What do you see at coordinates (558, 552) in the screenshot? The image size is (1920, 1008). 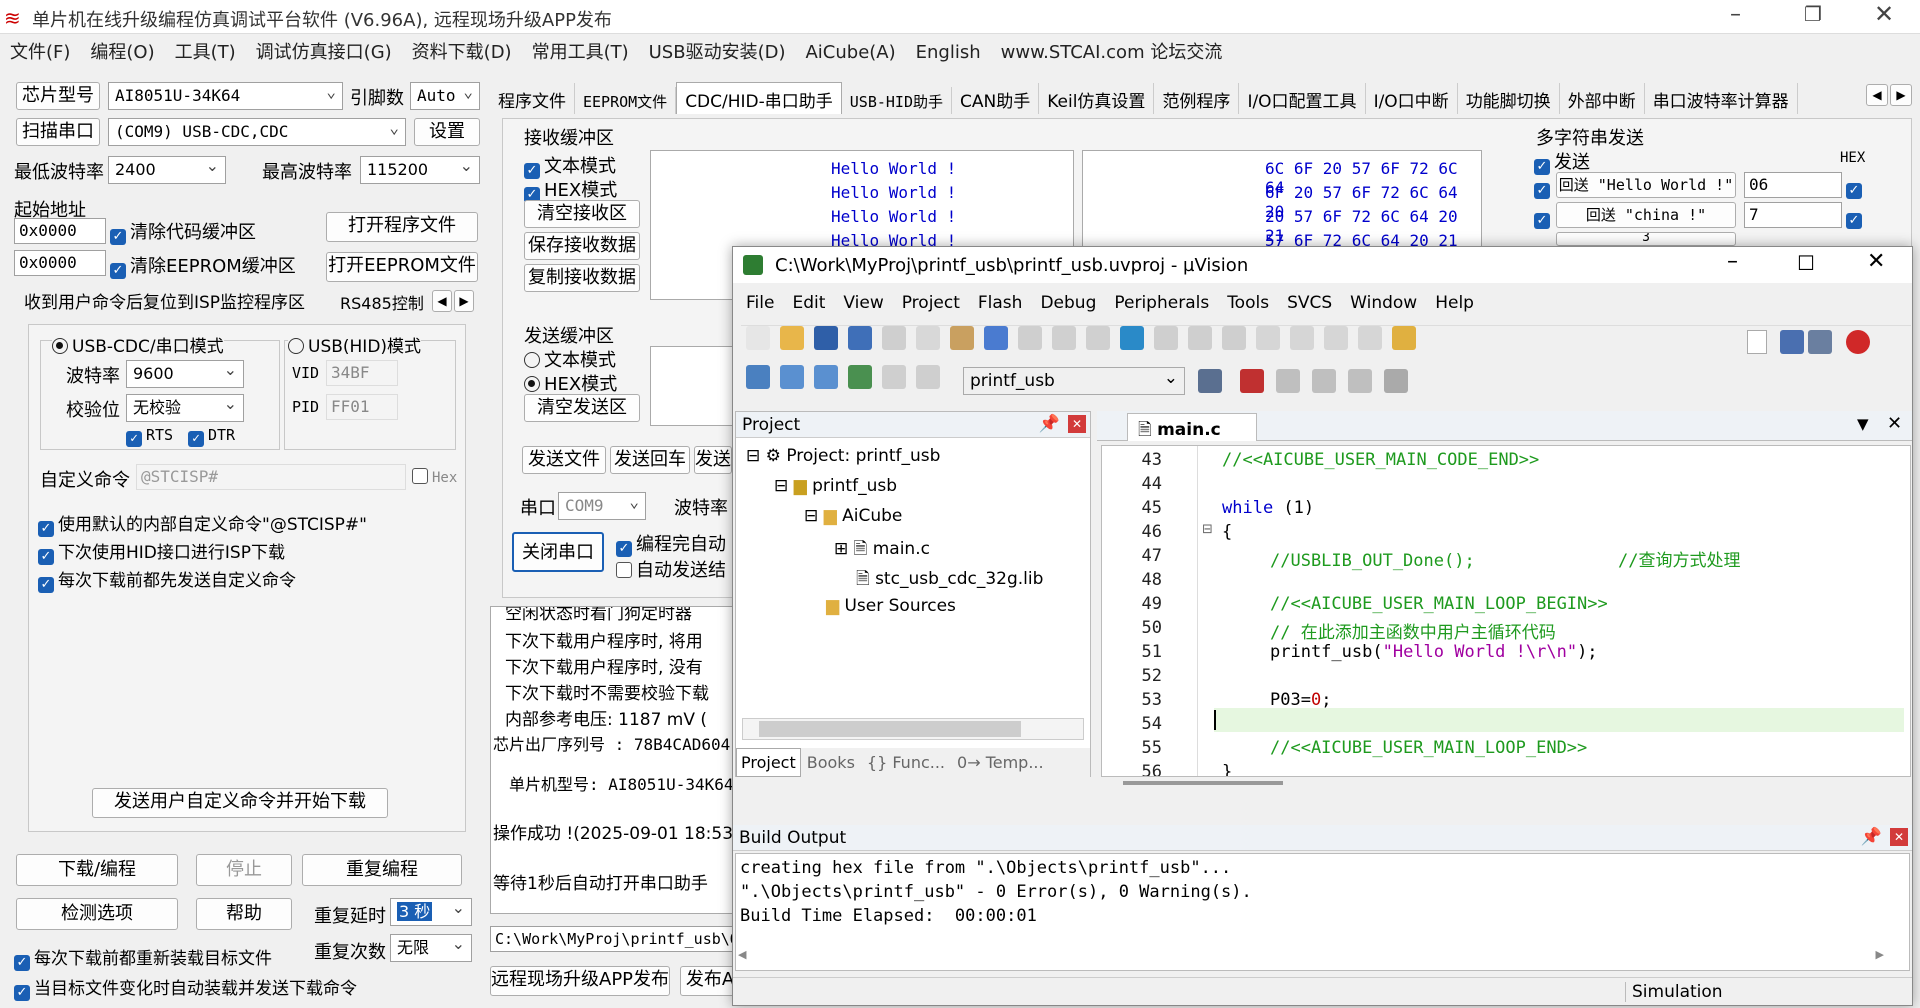 I see `close-port-button: 关闭串口` at bounding box center [558, 552].